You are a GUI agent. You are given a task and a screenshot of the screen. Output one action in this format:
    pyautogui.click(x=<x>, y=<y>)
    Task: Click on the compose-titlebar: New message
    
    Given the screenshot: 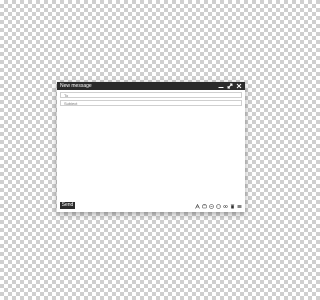 What is the action you would take?
    pyautogui.click(x=151, y=86)
    